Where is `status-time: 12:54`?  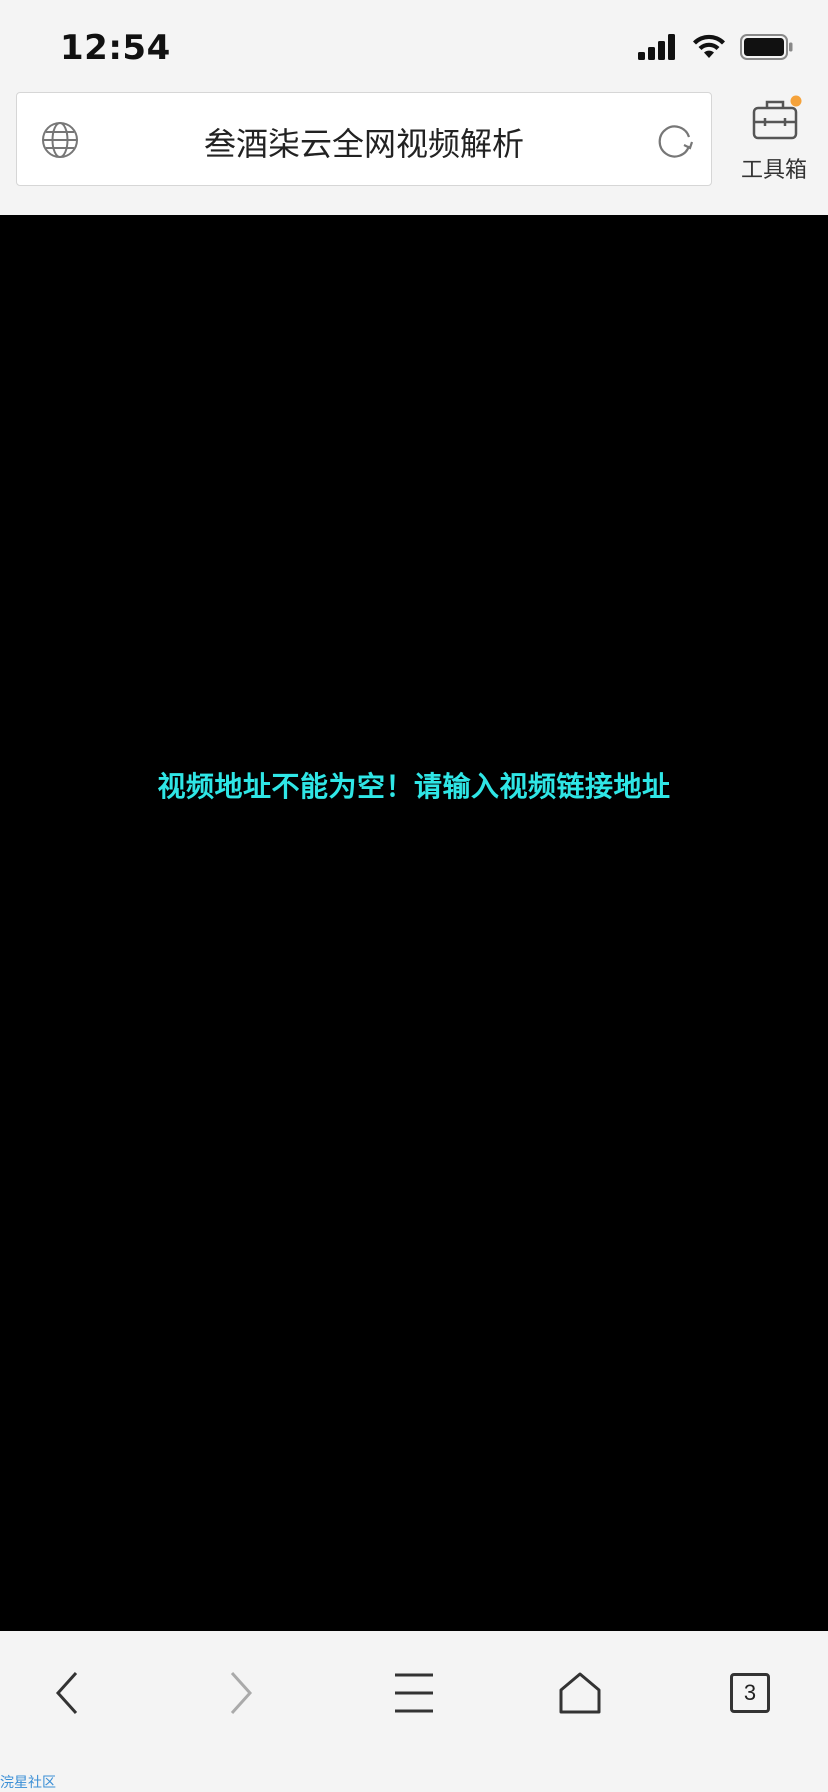 status-time: 12:54 is located at coordinates (115, 48).